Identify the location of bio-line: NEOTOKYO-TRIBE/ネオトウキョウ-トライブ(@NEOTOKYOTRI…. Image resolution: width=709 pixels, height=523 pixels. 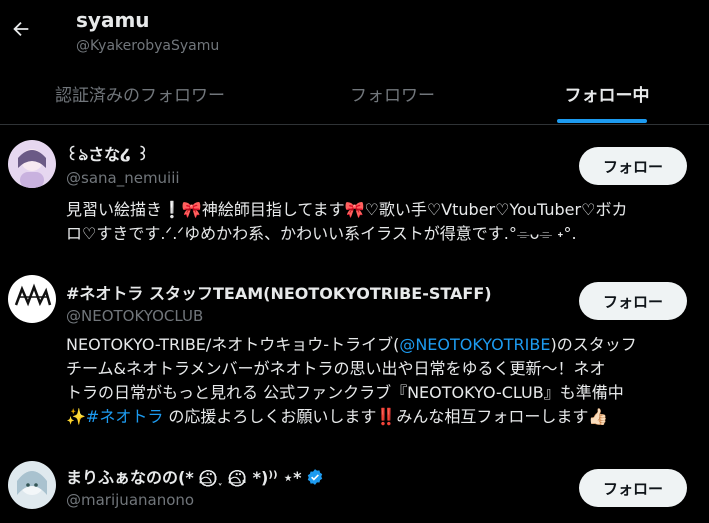
(381, 345).